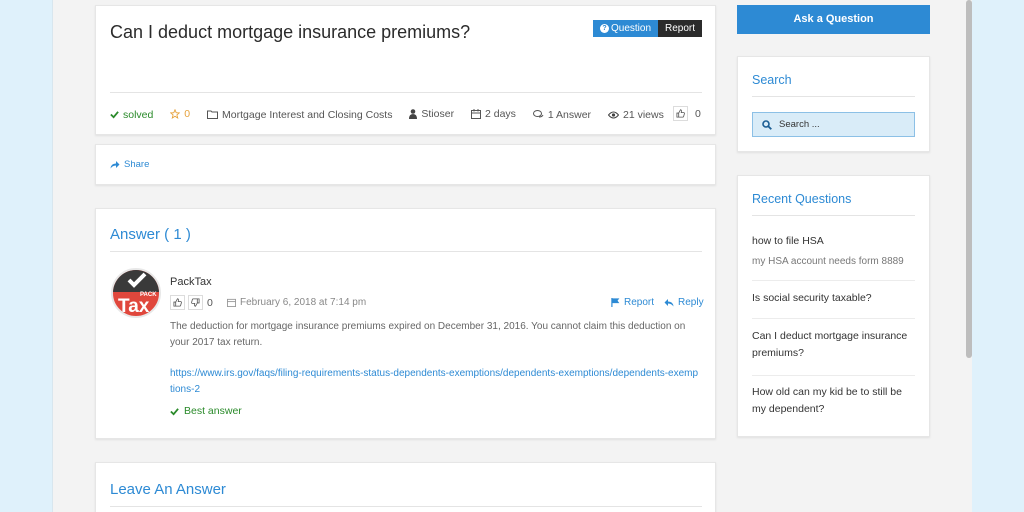  What do you see at coordinates (406, 92) in the screenshot?
I see `question-divider` at bounding box center [406, 92].